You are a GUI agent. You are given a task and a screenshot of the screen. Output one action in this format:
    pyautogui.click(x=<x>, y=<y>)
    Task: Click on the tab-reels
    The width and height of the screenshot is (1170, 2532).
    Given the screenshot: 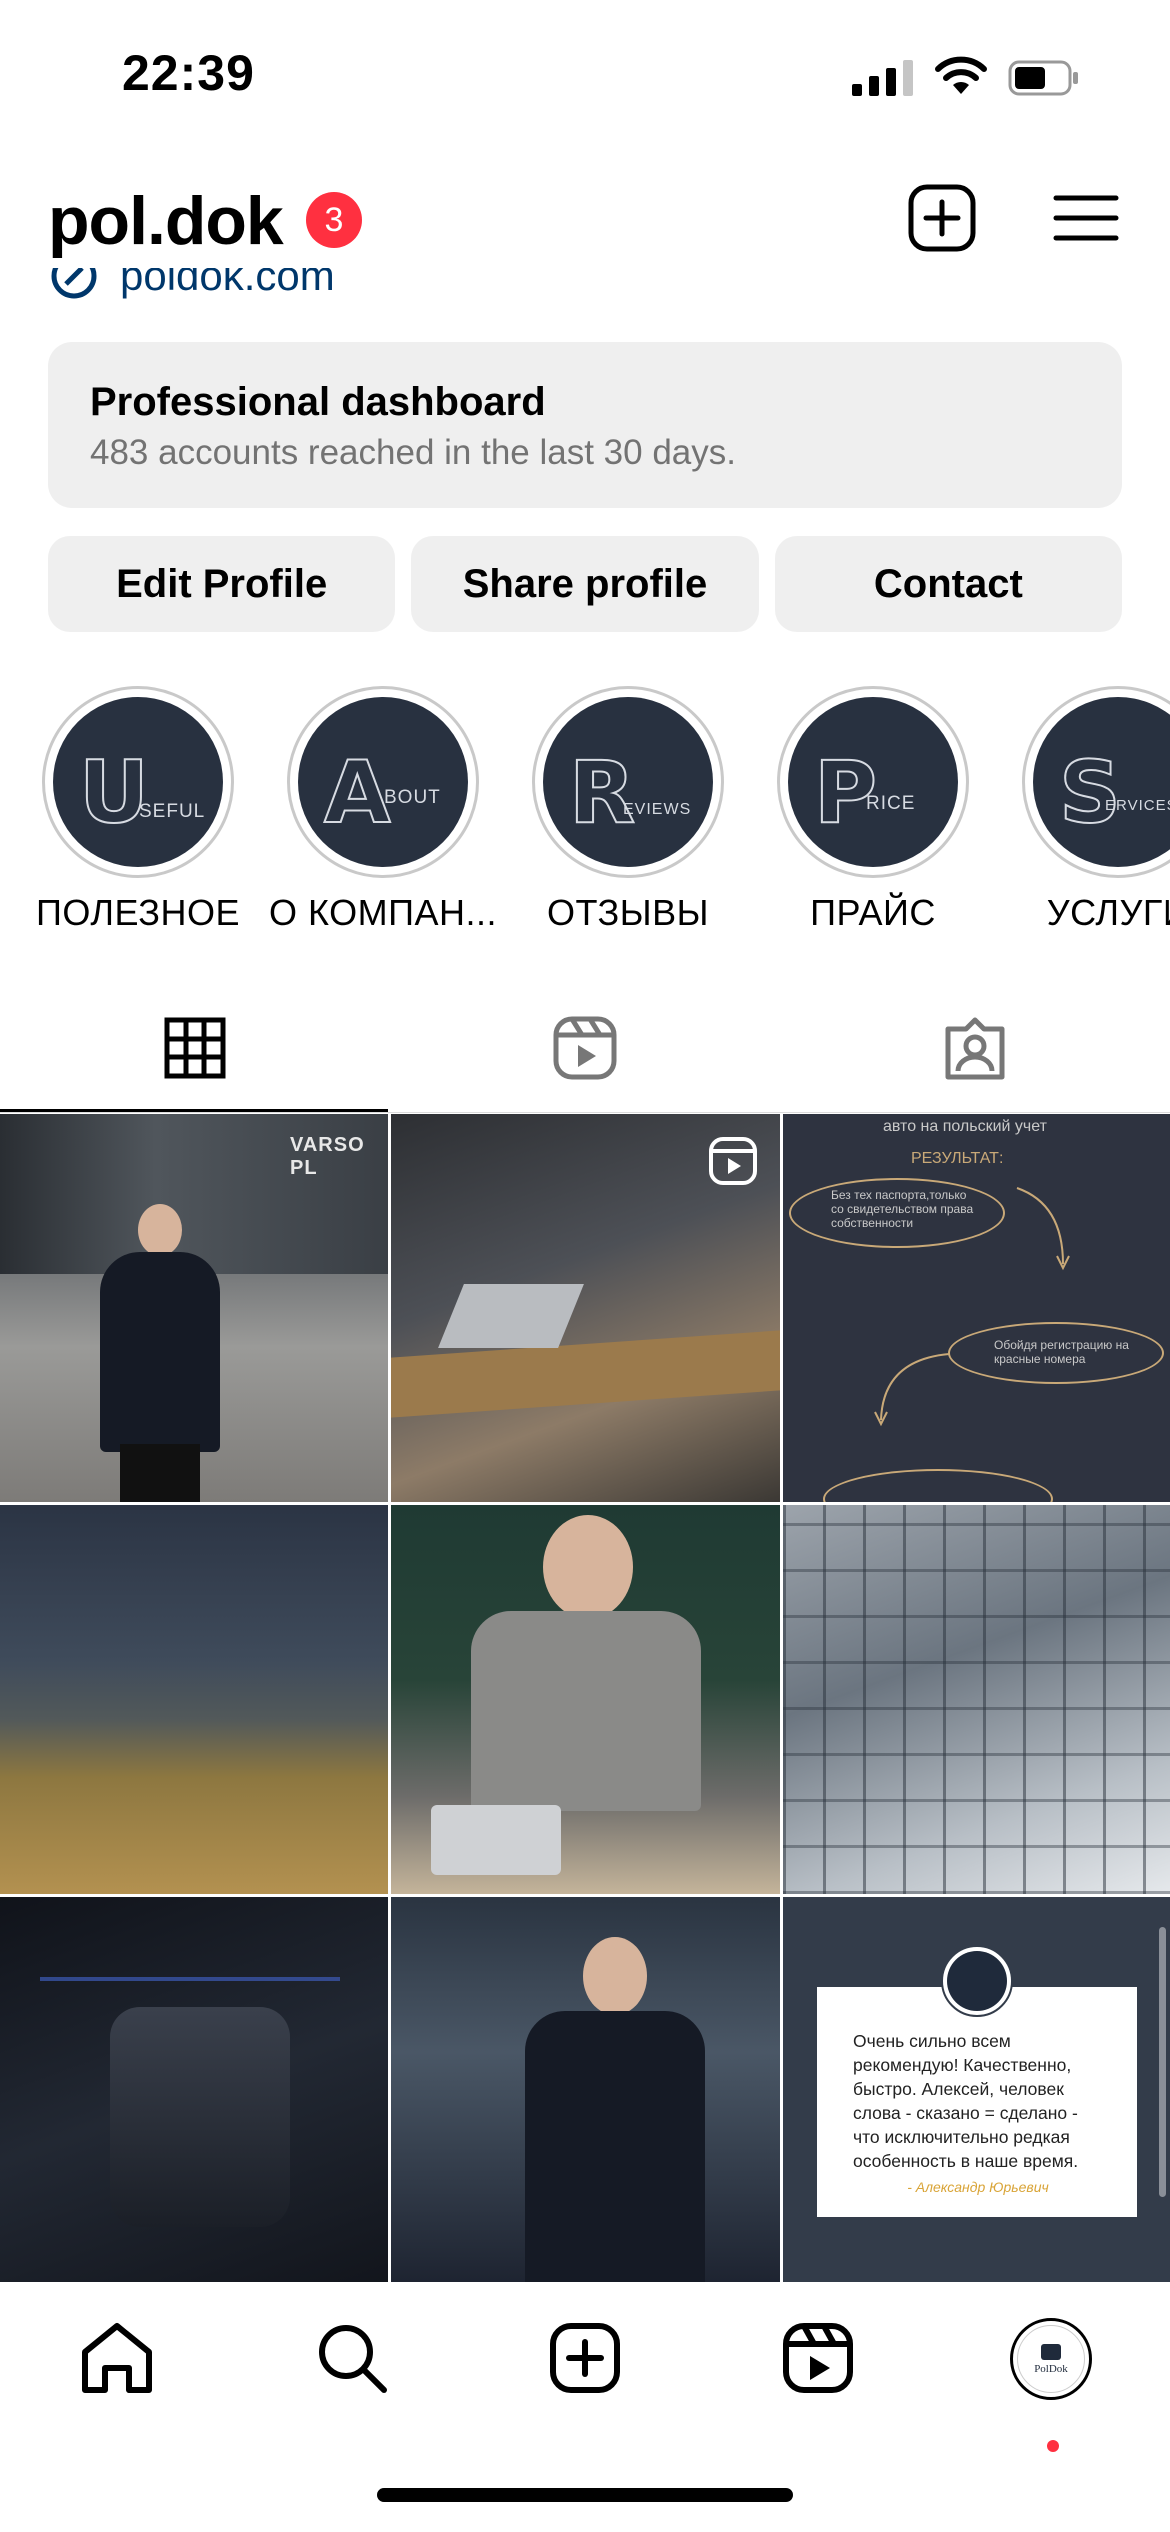 What is the action you would take?
    pyautogui.click(x=585, y=1048)
    